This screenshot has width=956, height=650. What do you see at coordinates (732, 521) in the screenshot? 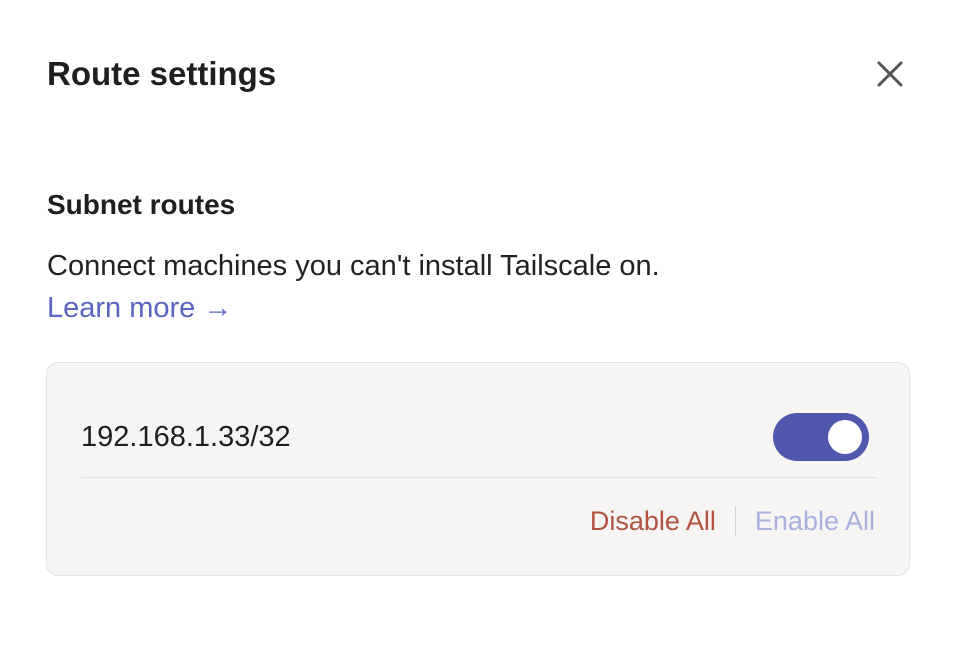
I see `bulk-actions: Disable All Enable All` at bounding box center [732, 521].